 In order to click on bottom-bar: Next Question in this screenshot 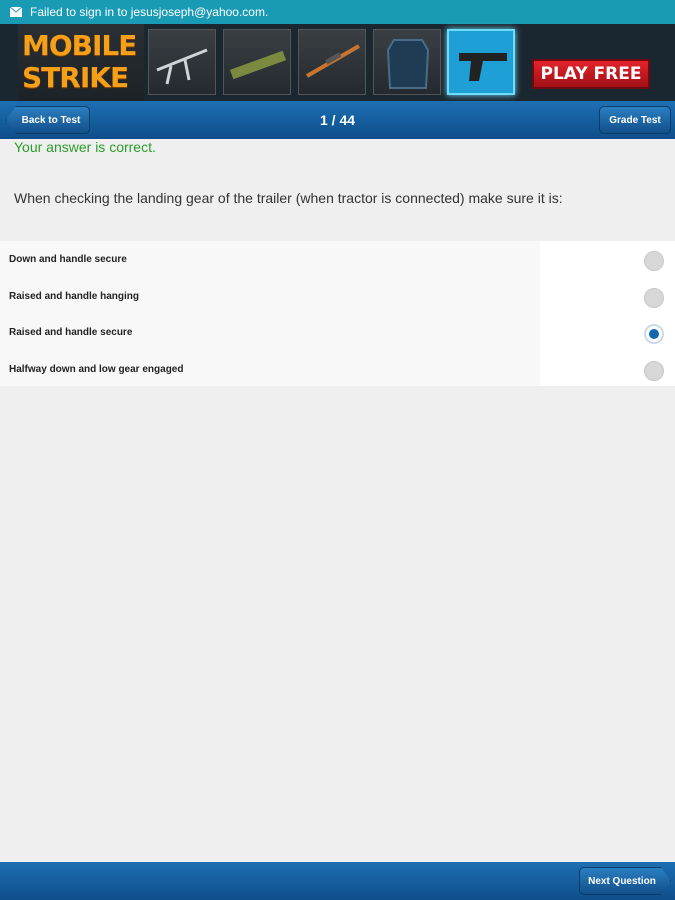, I will do `click(337, 881)`.